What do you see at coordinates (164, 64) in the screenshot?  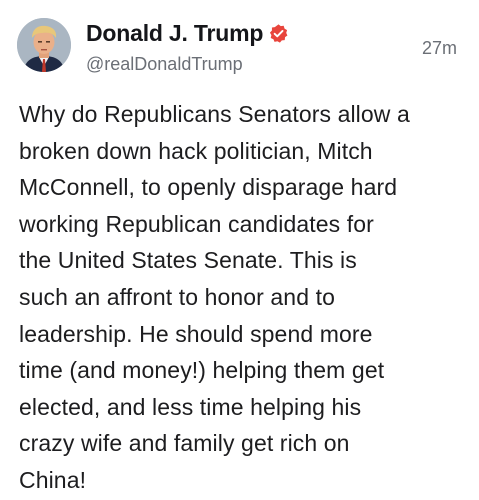 I see `author-handle: @realDonaldTrump` at bounding box center [164, 64].